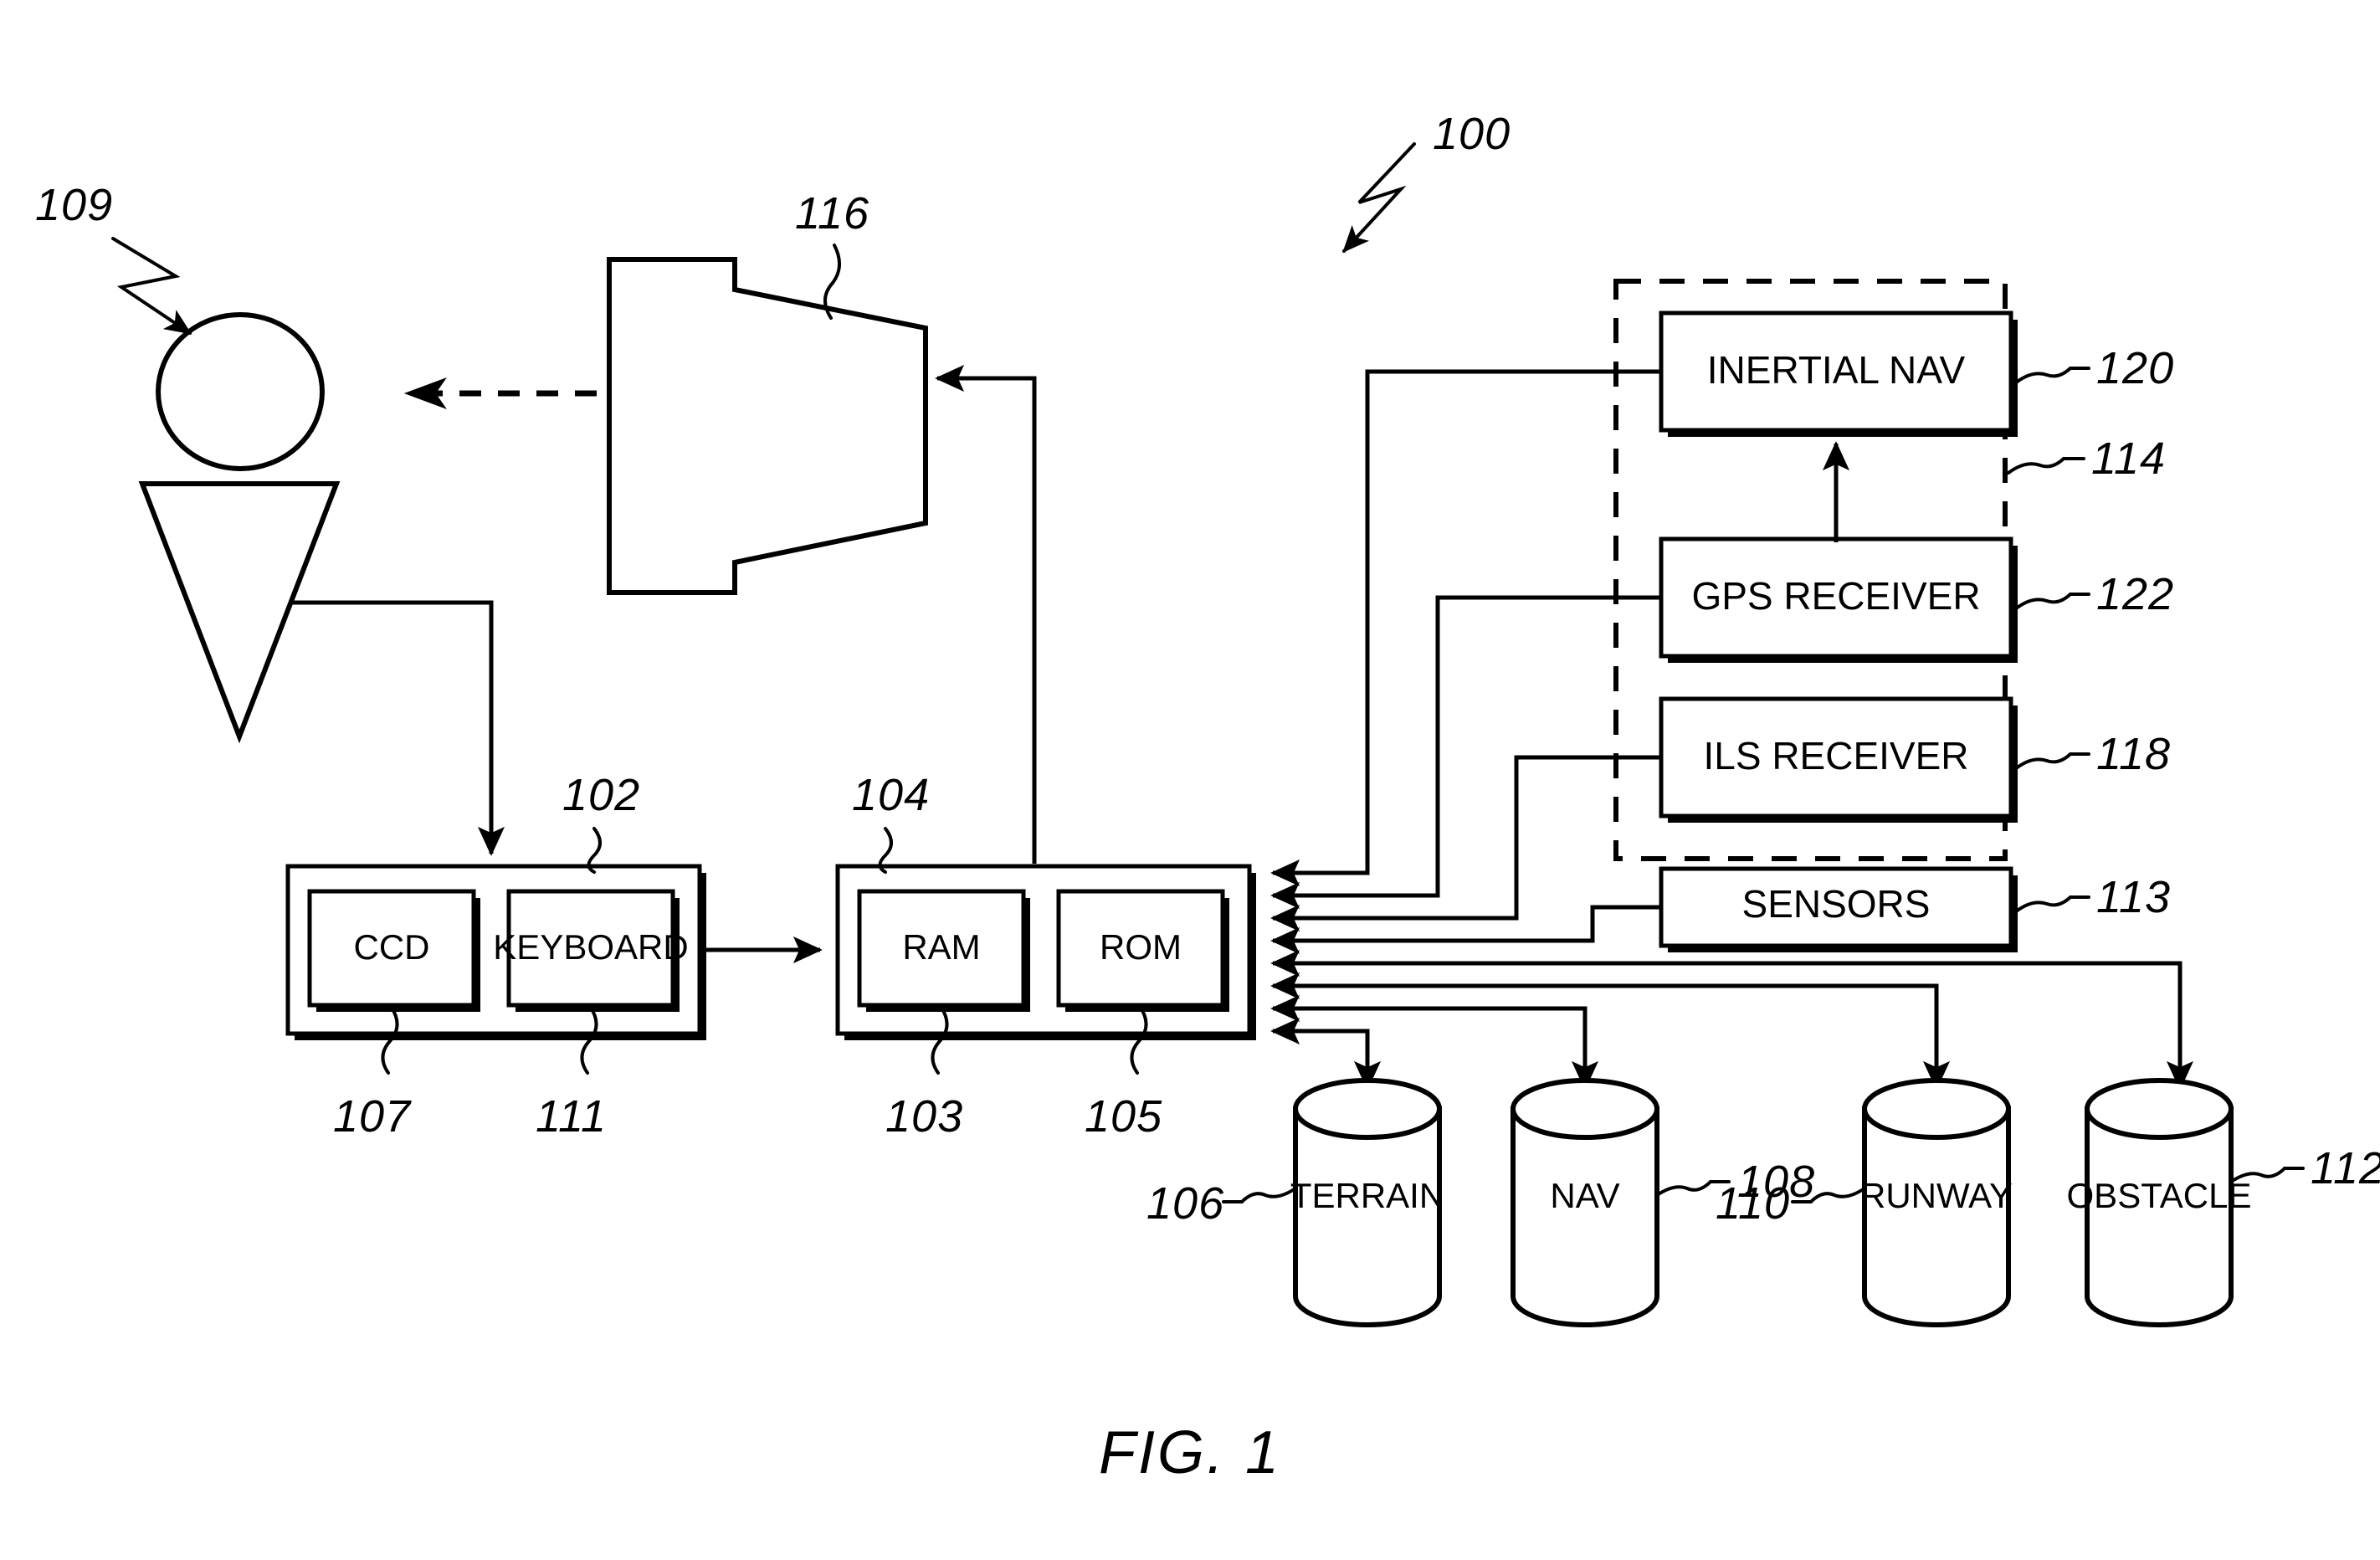  I want to click on terrain-db-label: TERRAIN, so click(1367, 1195).